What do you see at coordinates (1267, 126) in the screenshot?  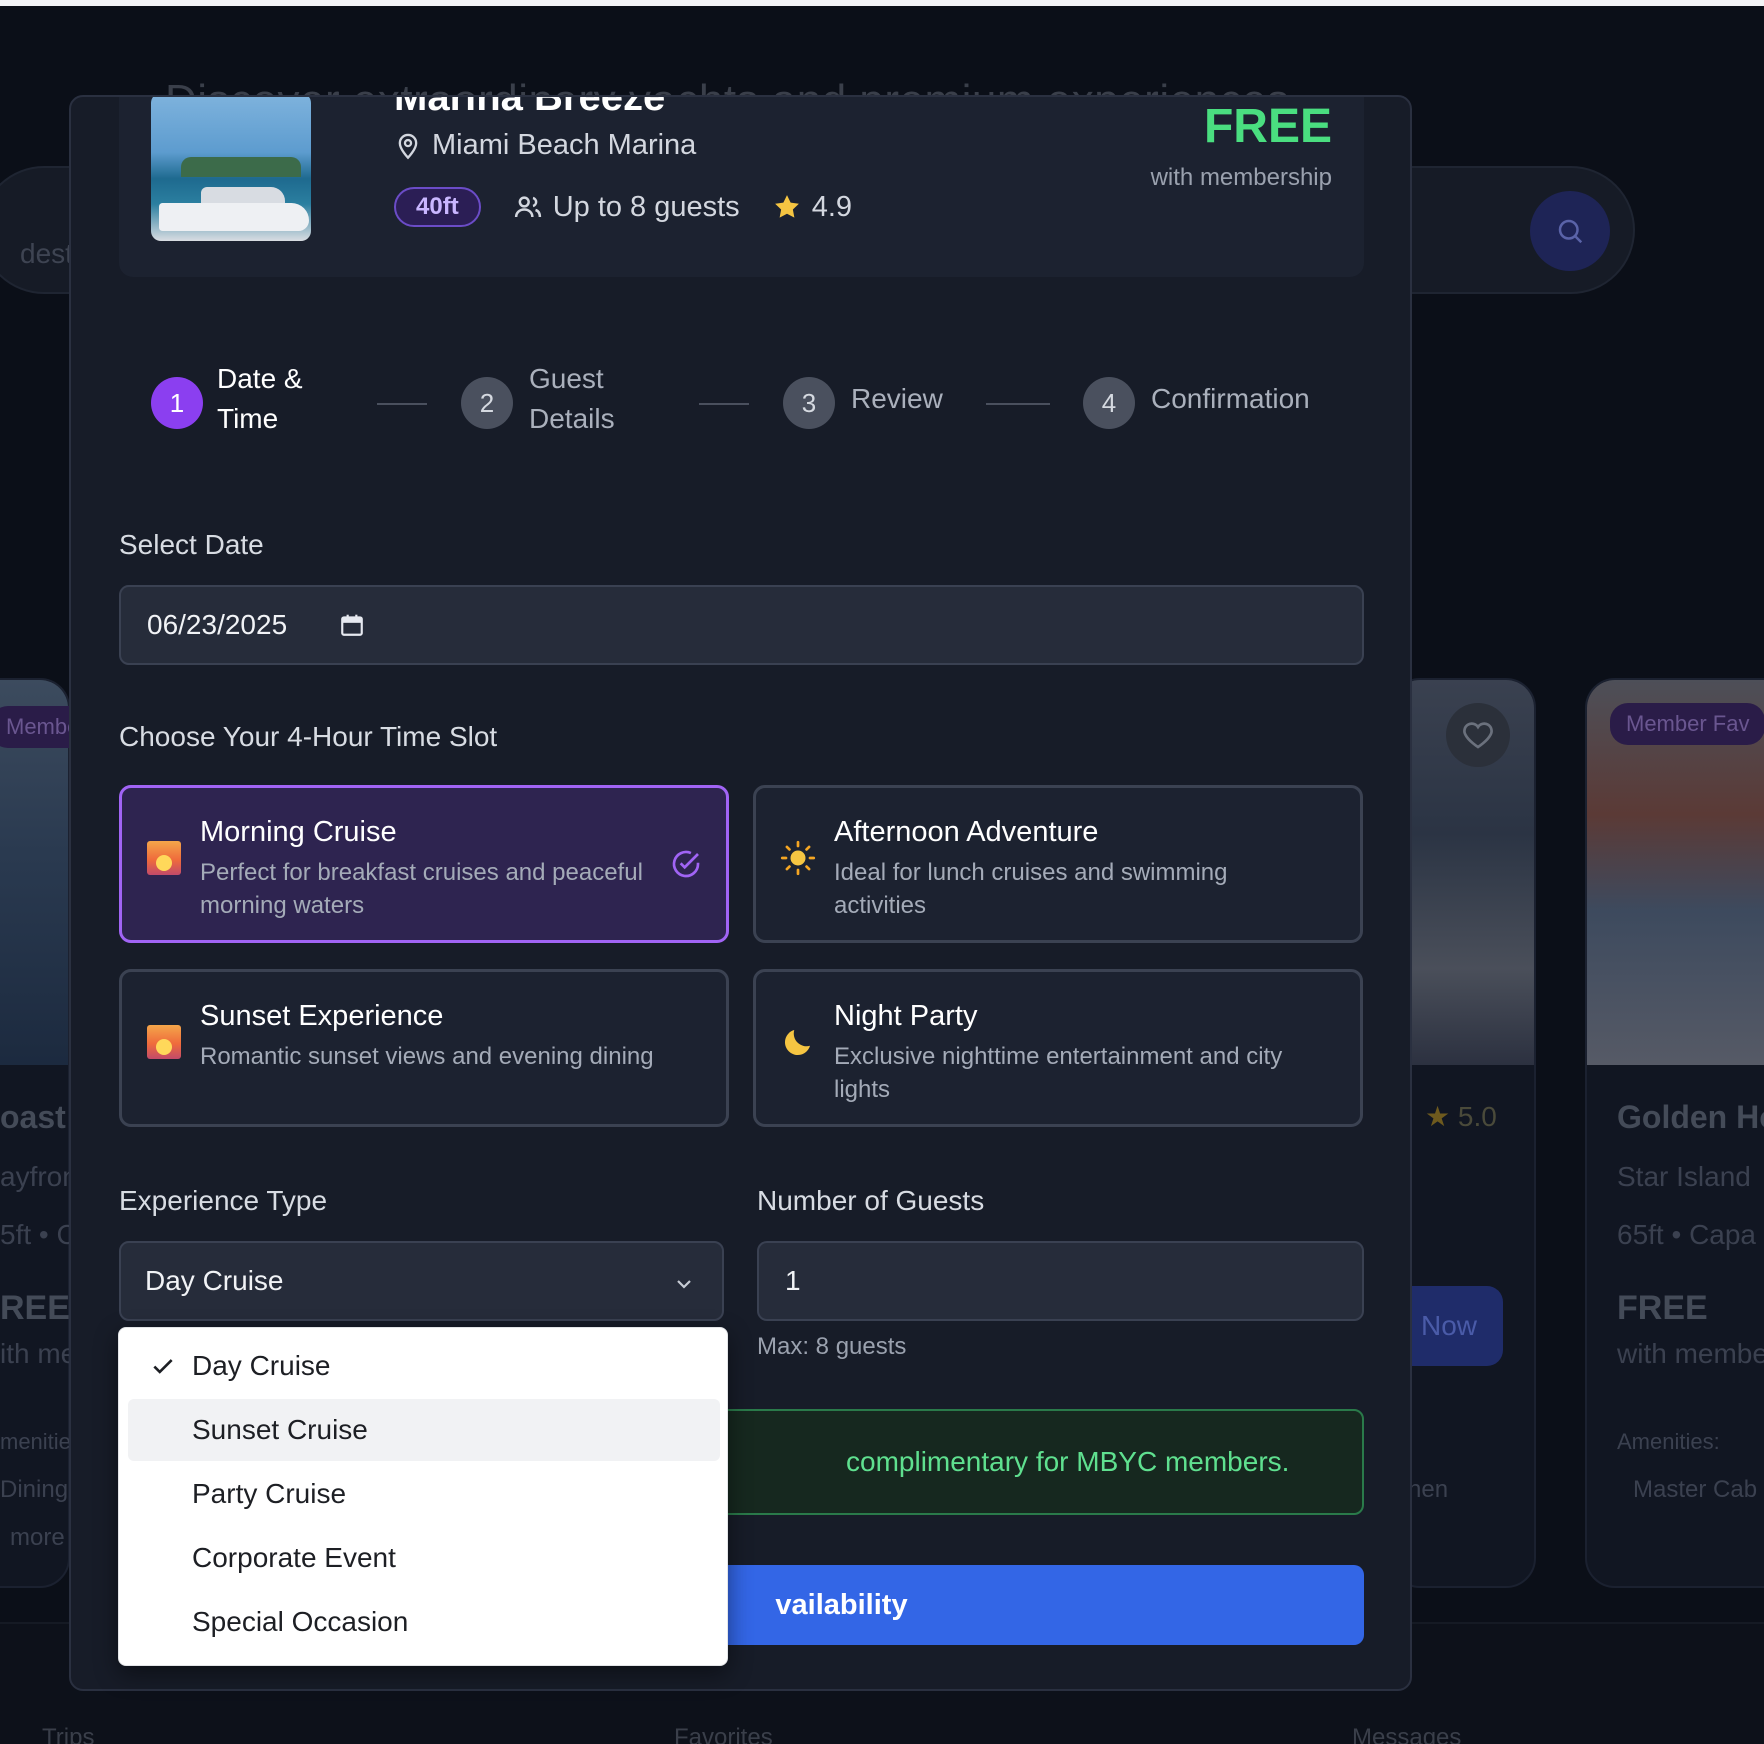 I see `price: FREE` at bounding box center [1267, 126].